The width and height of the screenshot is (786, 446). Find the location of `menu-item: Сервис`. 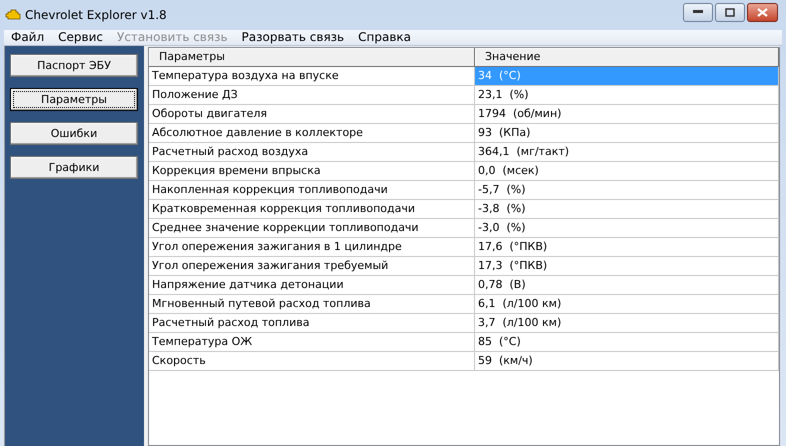

menu-item: Сервис is located at coordinates (80, 37).